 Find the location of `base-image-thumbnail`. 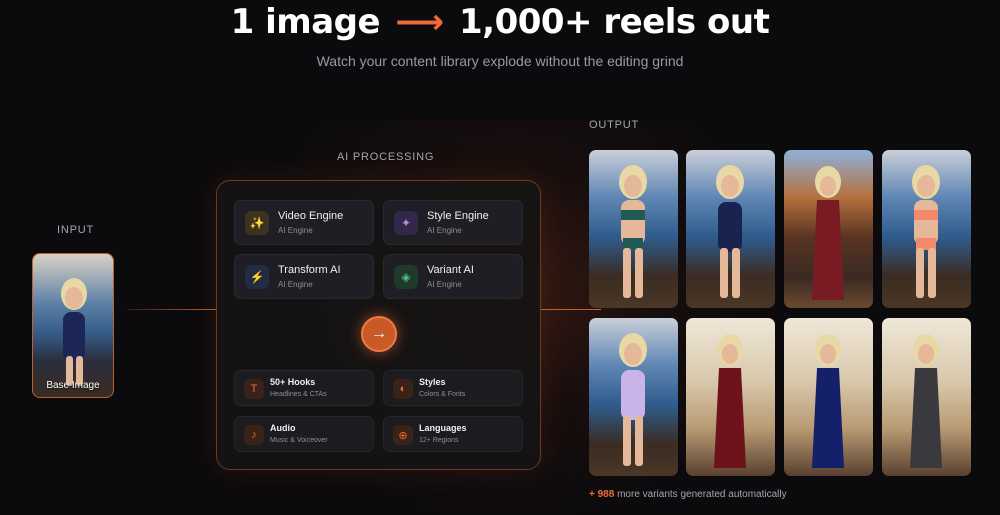

base-image-thumbnail is located at coordinates (74, 332).